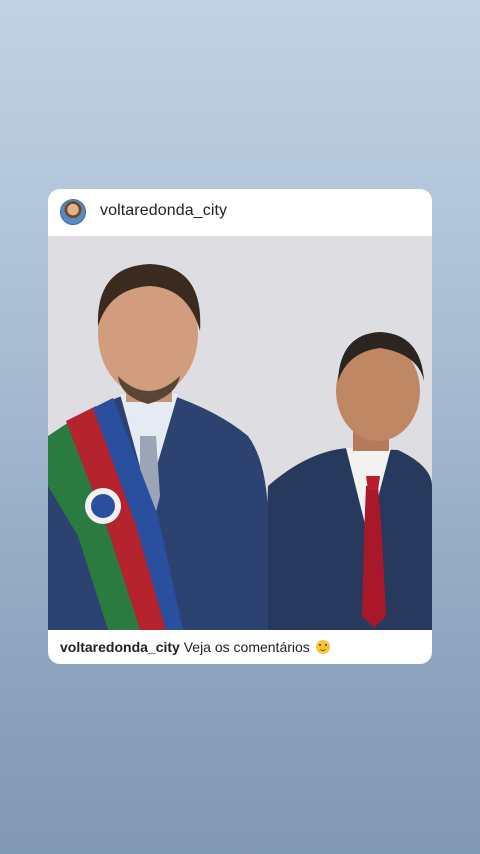  I want to click on post-header: voltaredonda_city, so click(240, 212).